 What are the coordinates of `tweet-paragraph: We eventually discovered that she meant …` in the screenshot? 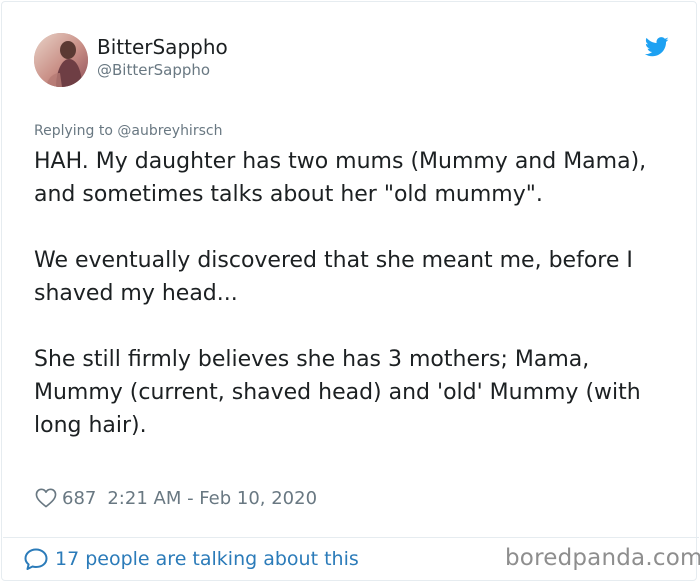 It's located at (333, 277).